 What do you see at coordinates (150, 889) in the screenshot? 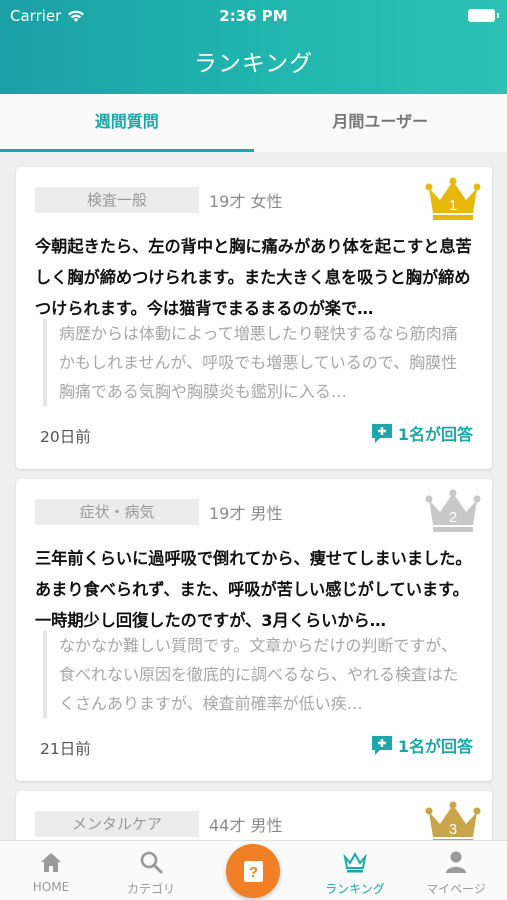
I see `nav-category-label: カテゴリ` at bounding box center [150, 889].